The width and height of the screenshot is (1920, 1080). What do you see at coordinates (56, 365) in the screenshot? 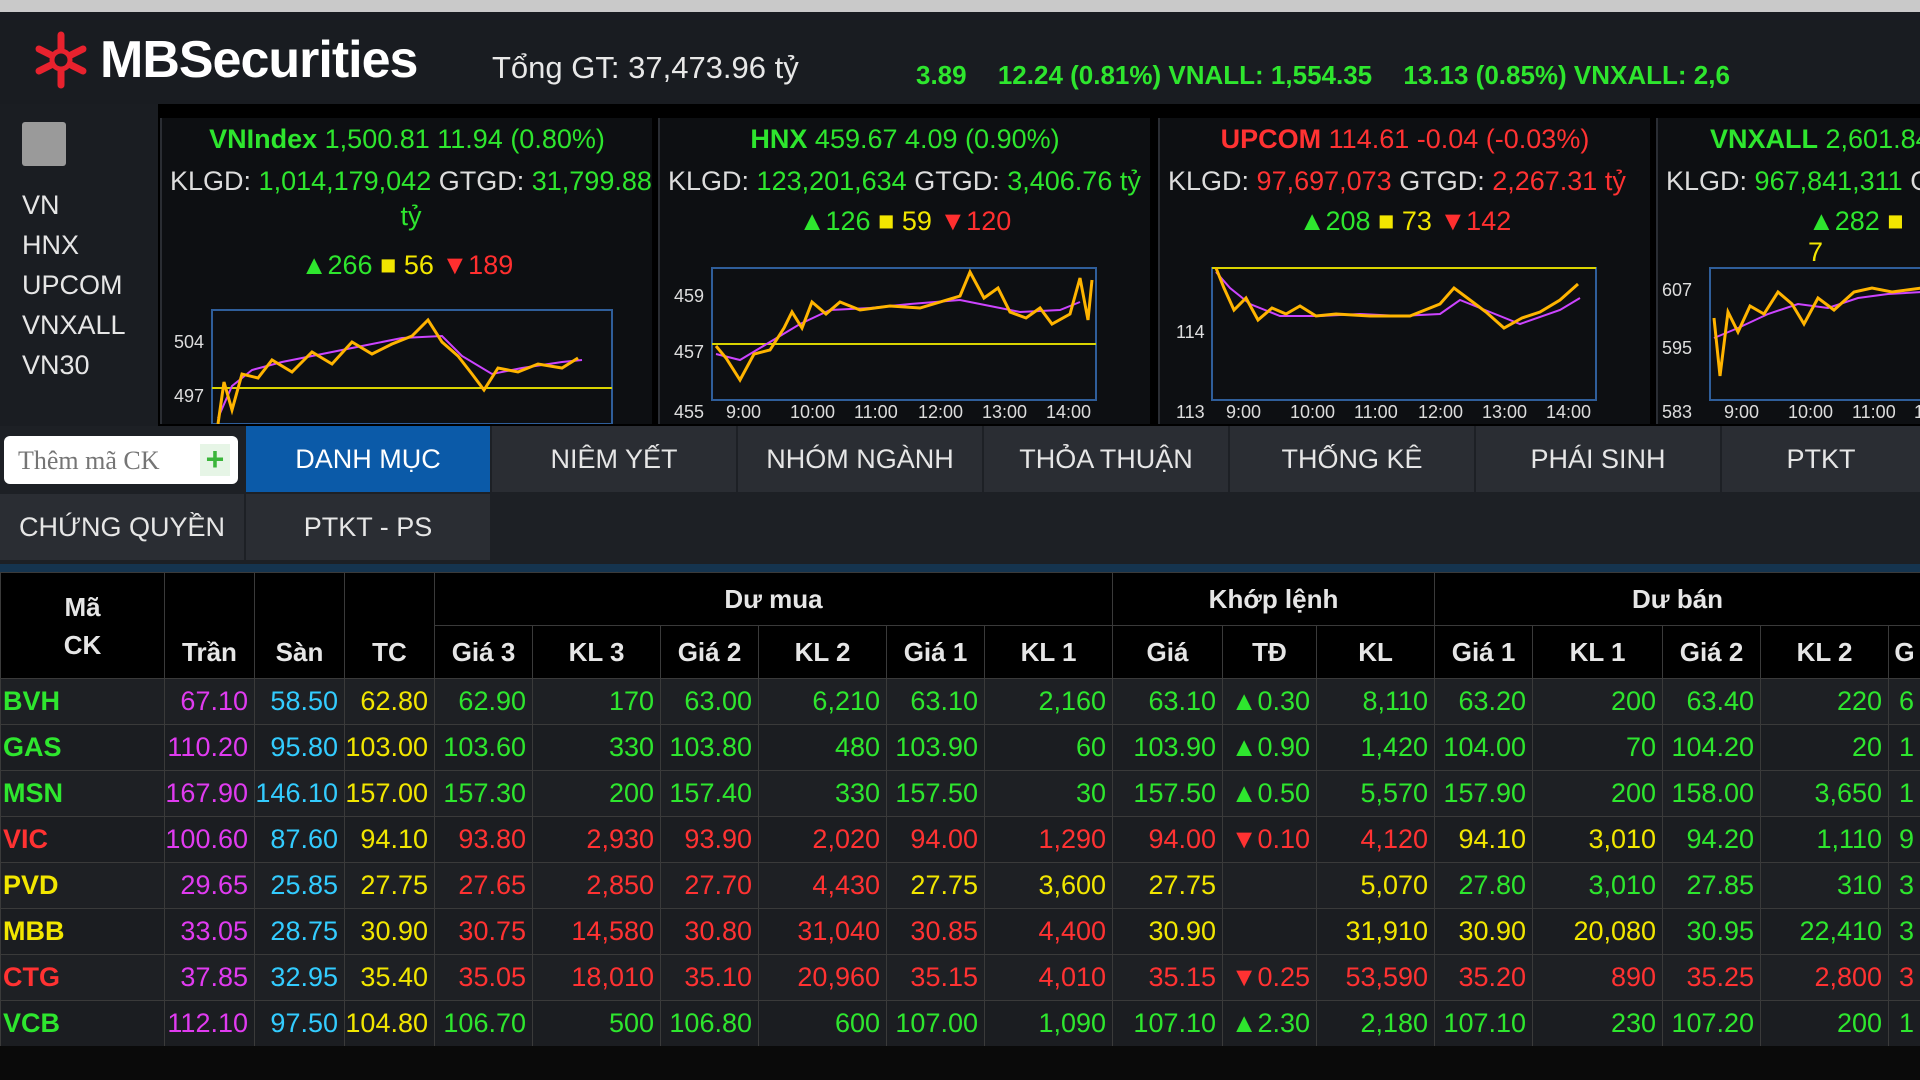
I see `nav-item-vn30: VN30` at bounding box center [56, 365].